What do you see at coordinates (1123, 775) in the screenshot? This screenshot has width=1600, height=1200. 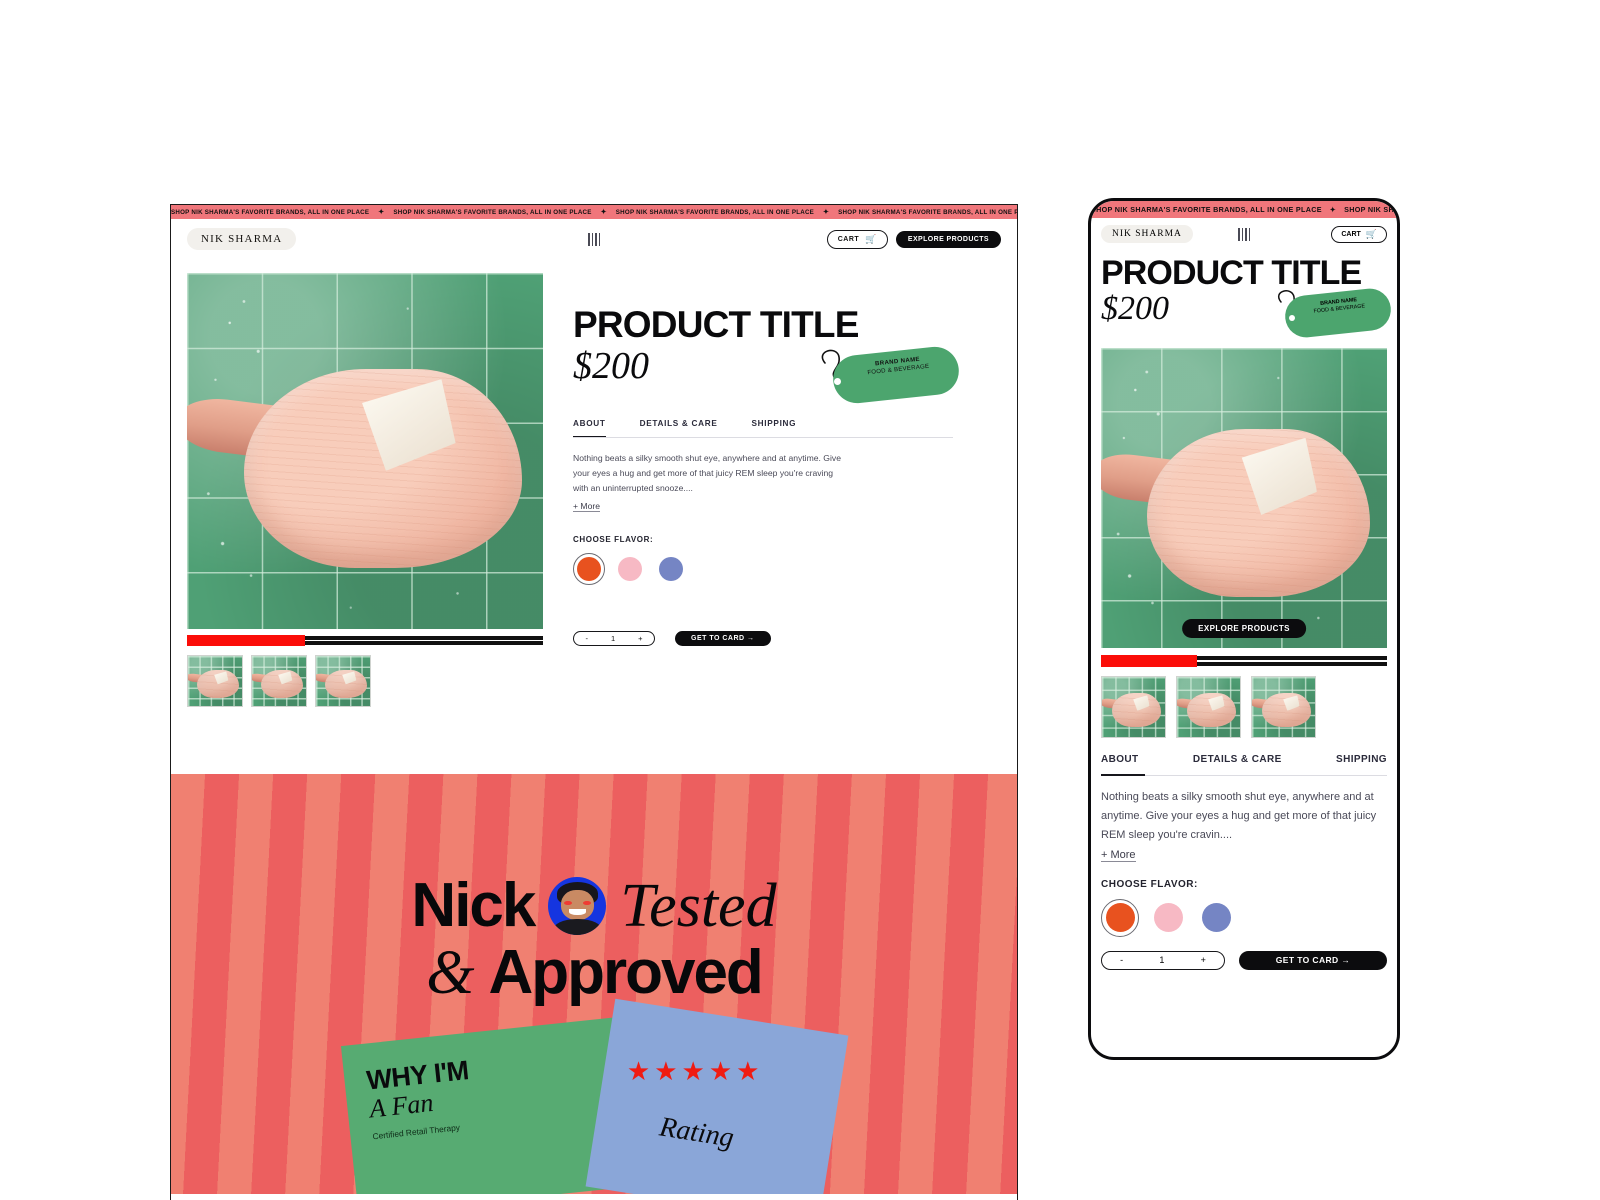 I see `mobile-active-tab-underline` at bounding box center [1123, 775].